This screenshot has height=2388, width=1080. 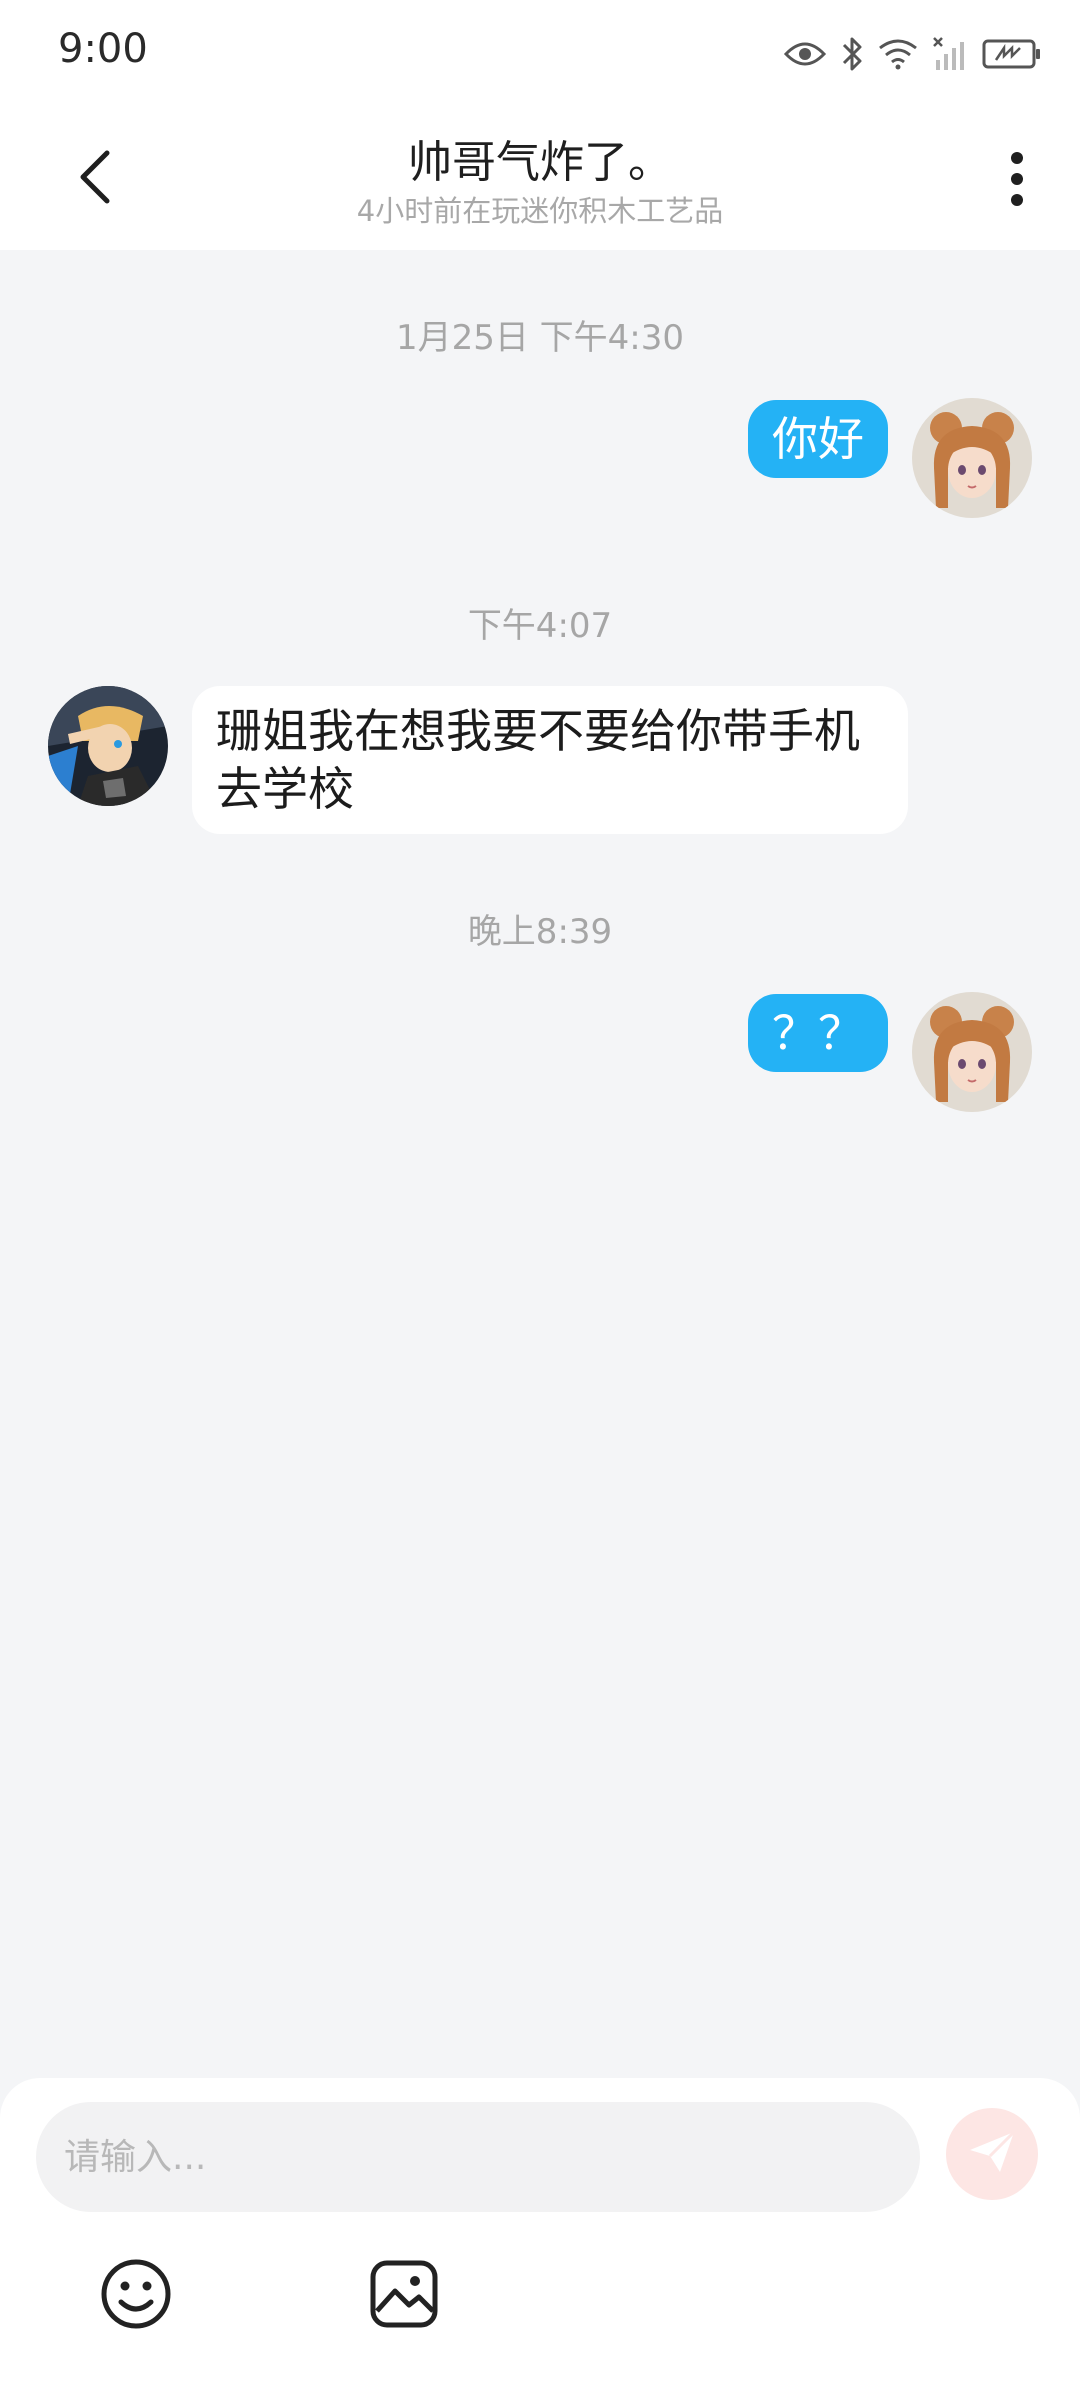 I want to click on contact-name: 帅哥气炸了。, so click(x=540, y=162).